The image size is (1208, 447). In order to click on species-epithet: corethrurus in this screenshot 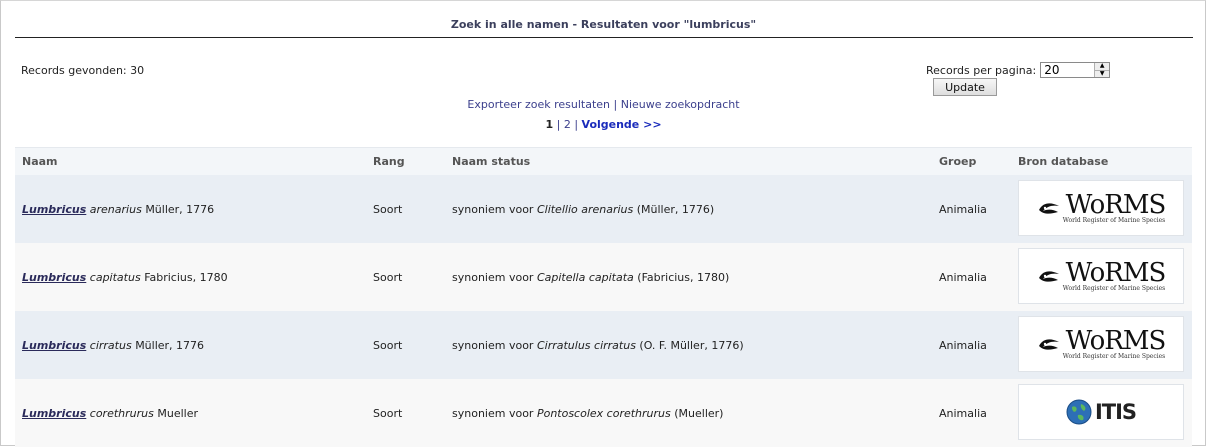, I will do `click(121, 413)`.